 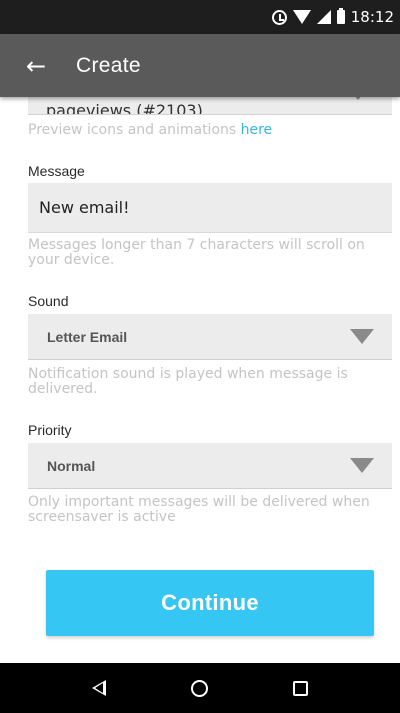 I want to click on sound-select: Letter Email, so click(x=210, y=337).